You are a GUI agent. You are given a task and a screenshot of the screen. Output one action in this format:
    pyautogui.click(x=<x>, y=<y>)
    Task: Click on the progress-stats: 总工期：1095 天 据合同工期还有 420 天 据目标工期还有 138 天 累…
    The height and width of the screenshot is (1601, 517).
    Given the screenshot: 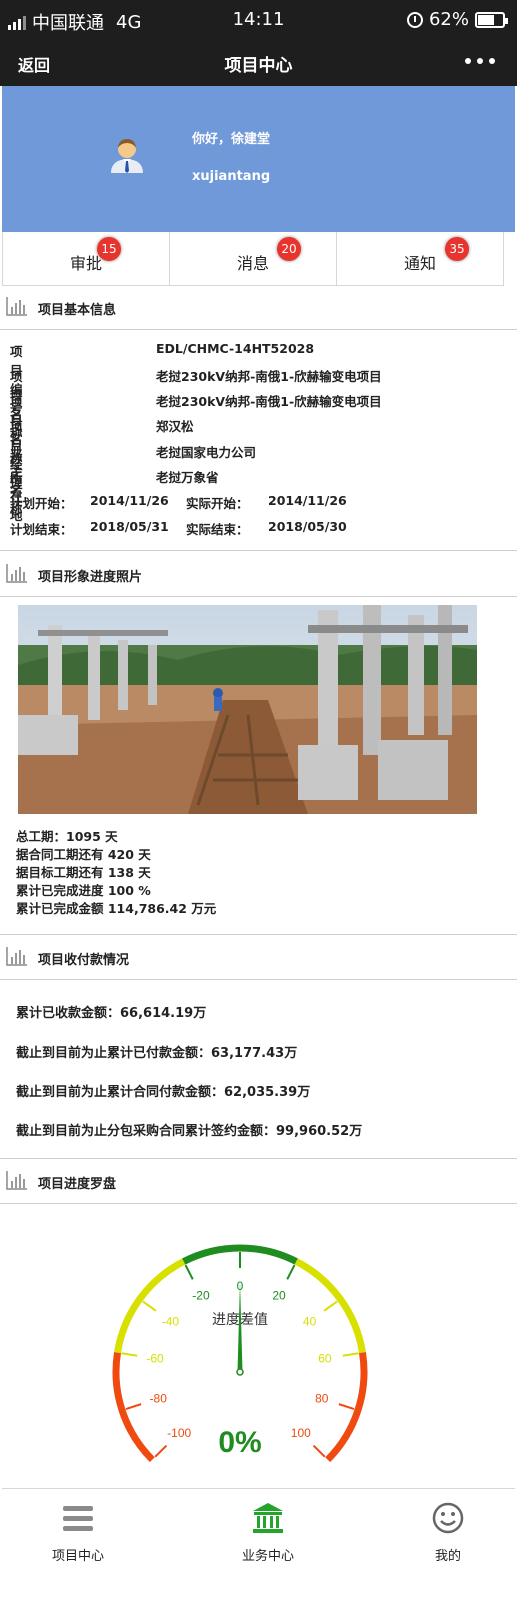 What is the action you would take?
    pyautogui.click(x=116, y=873)
    